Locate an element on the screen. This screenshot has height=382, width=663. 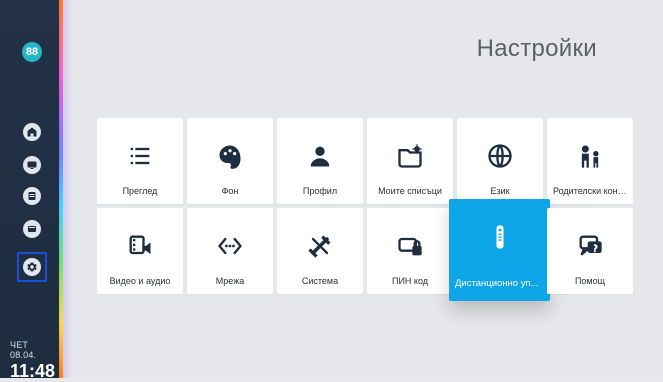
video-audio-icon is located at coordinates (140, 246).